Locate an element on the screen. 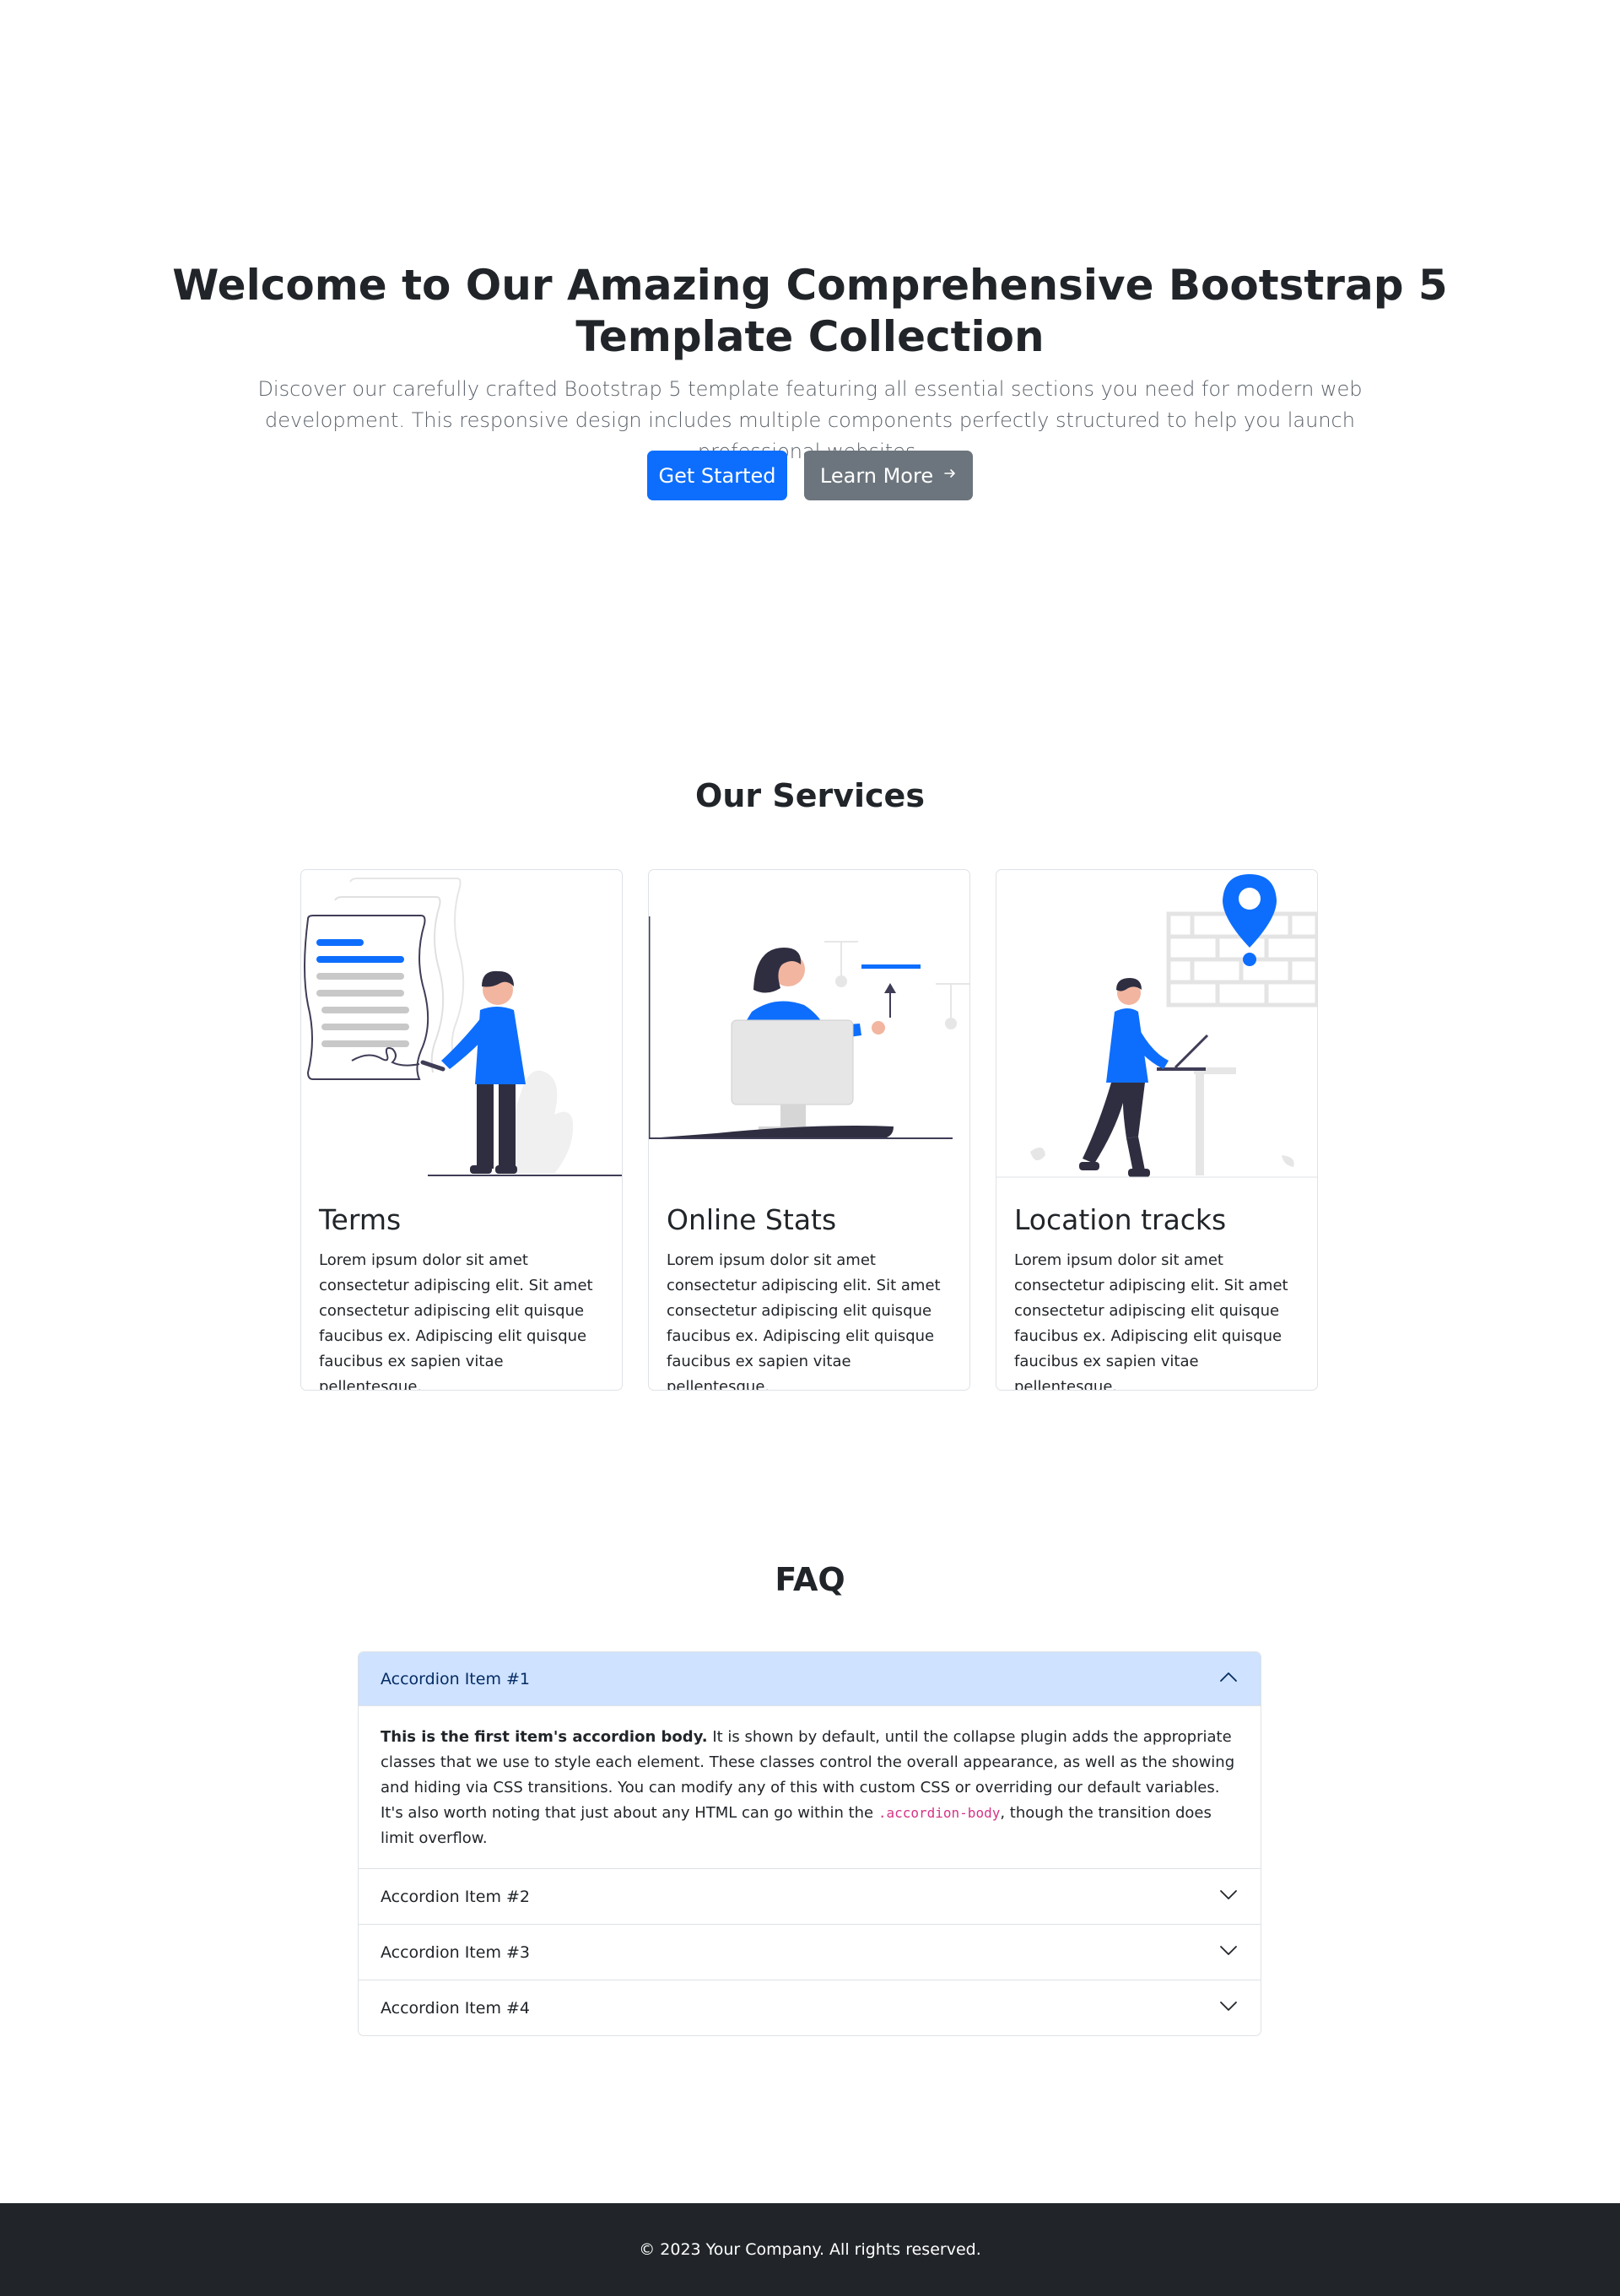 This screenshot has width=1620, height=2296. accordion-button-4: Accordion Item #4 is located at coordinates (810, 2007).